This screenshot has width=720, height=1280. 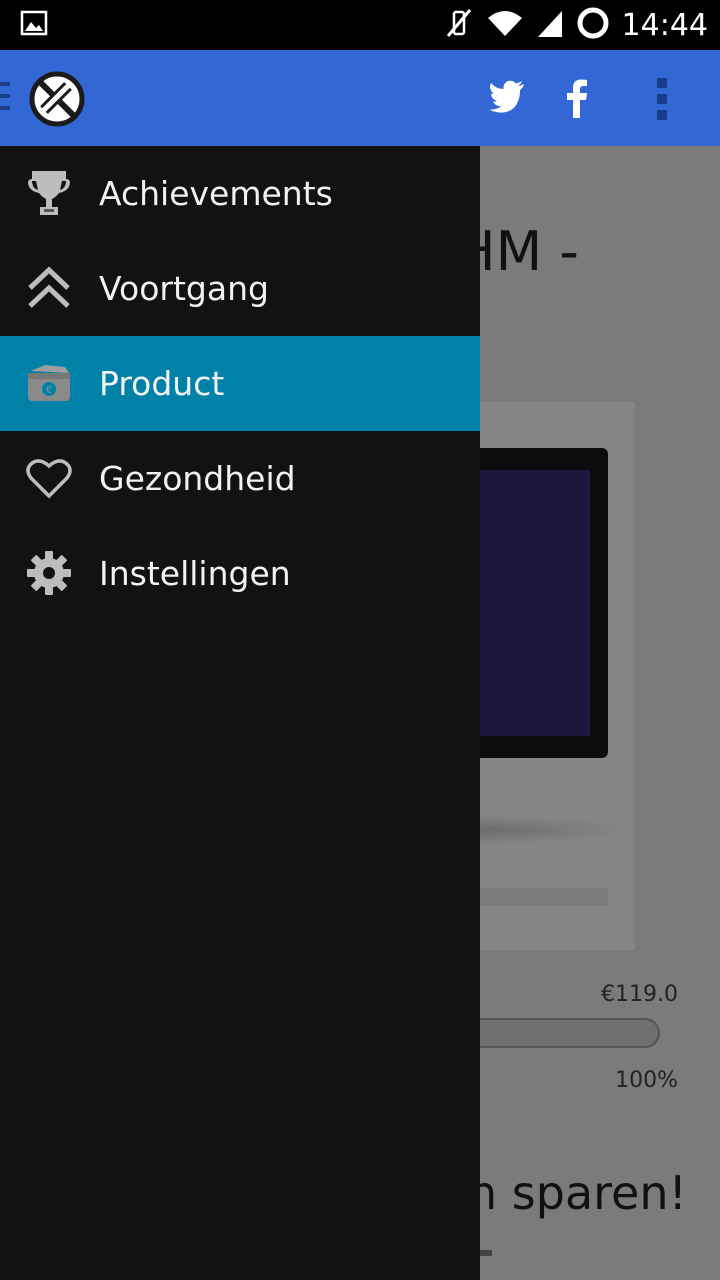 I want to click on status-time: 14:44, so click(x=664, y=25).